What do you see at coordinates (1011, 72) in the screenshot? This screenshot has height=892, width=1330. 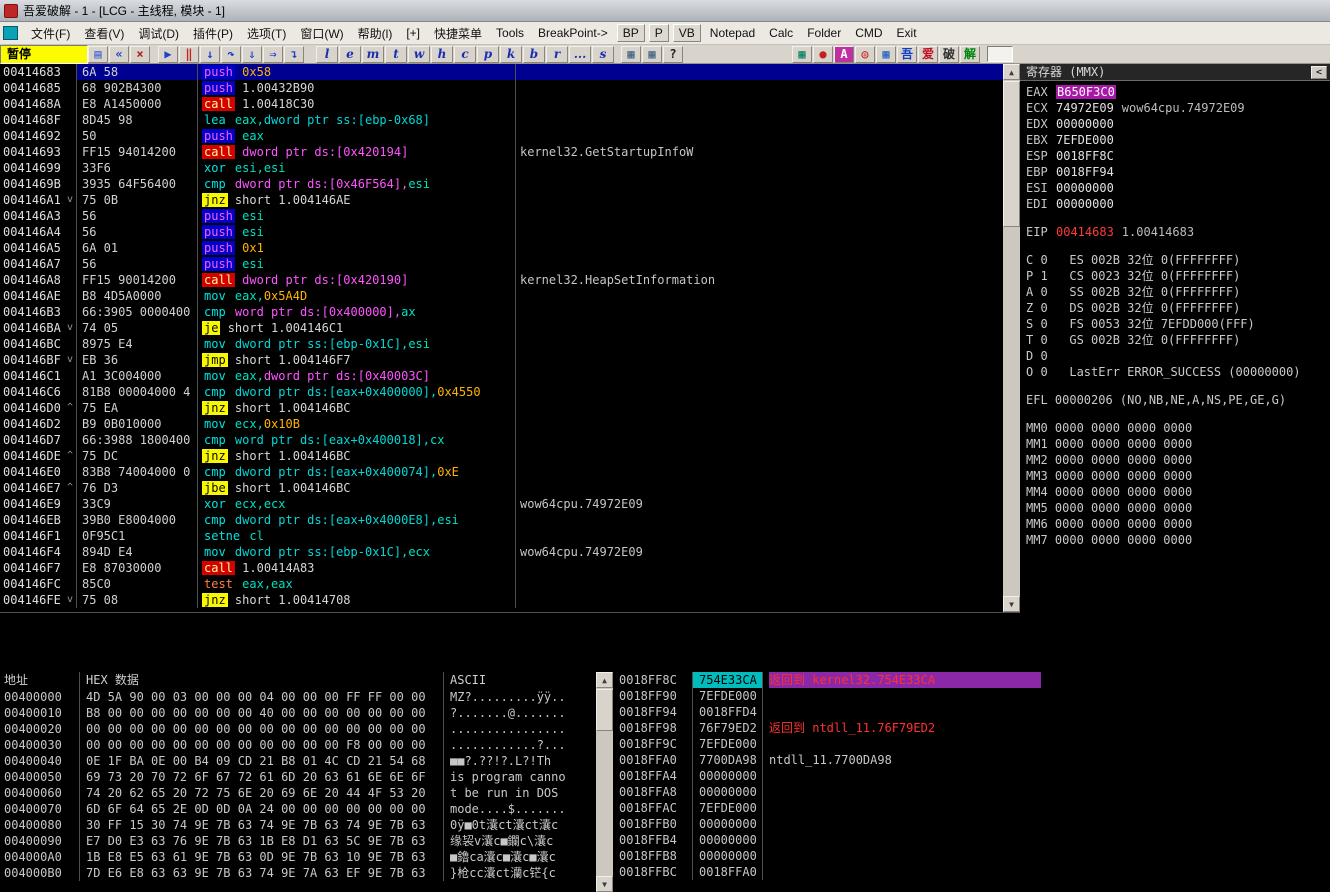 I see `disasm-scroll-up-button: ▲` at bounding box center [1011, 72].